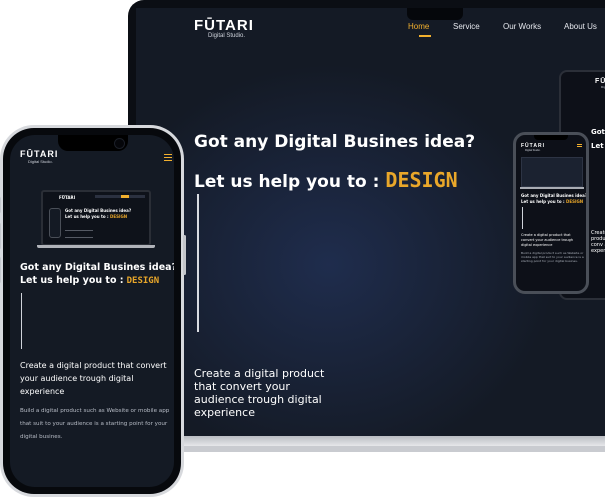 This screenshot has width=605, height=497. Describe the element at coordinates (543, 201) in the screenshot. I see `mini-phone-tagline-prefix: Let us help you to :` at that location.